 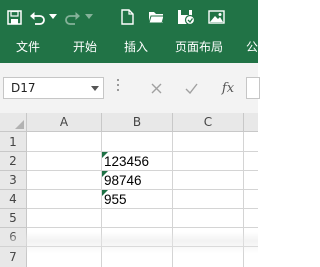 I want to click on cell-a5, so click(x=64, y=218).